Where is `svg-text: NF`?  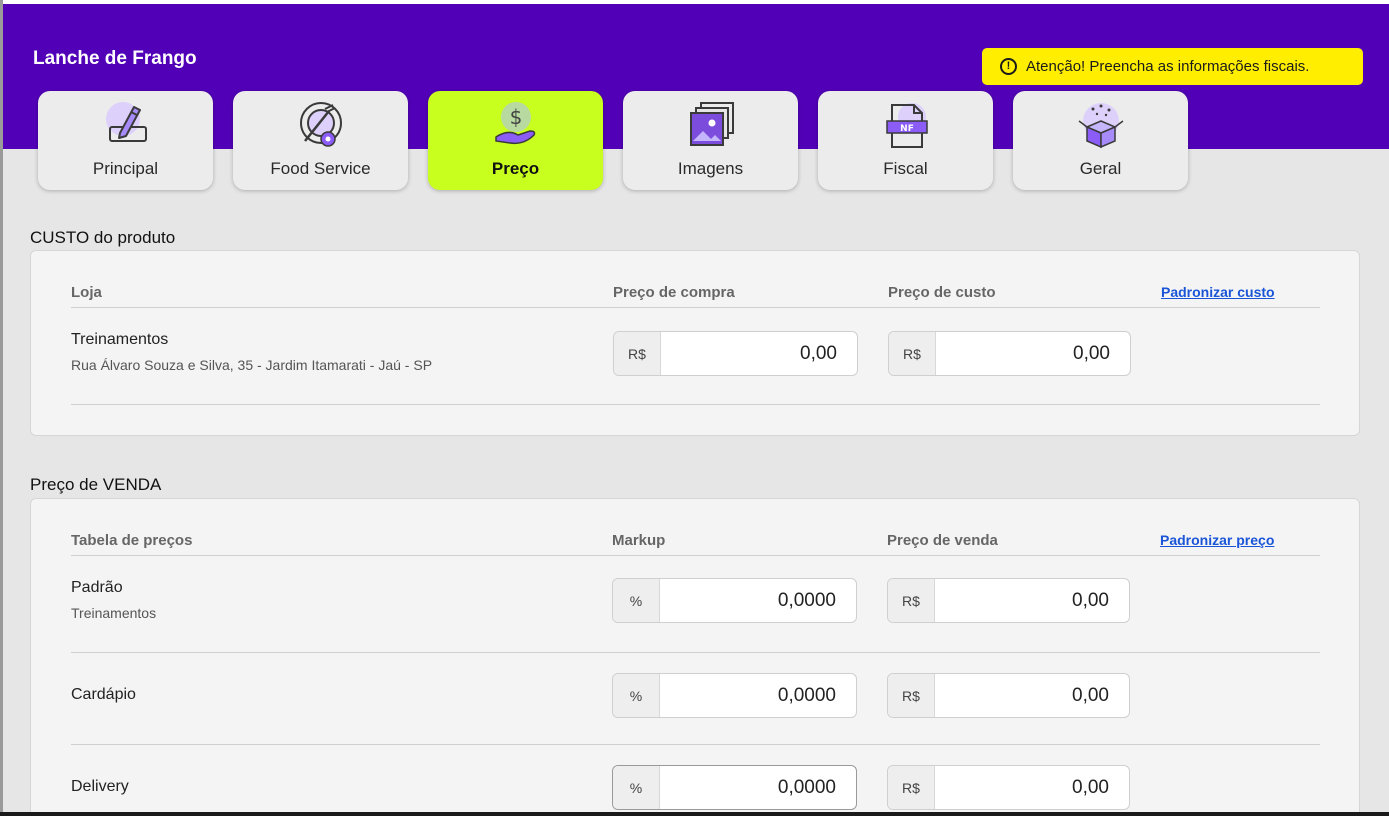 svg-text: NF is located at coordinates (907, 129).